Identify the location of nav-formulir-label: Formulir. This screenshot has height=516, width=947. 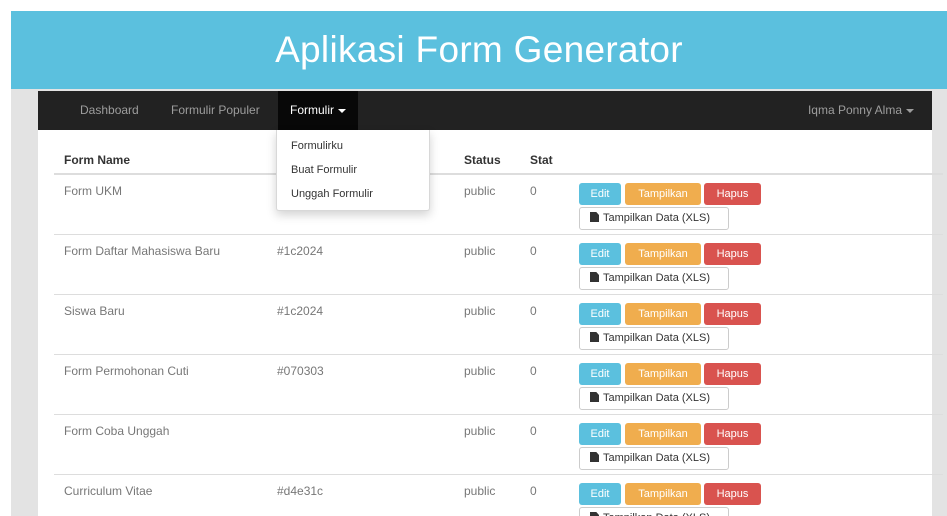
(312, 110).